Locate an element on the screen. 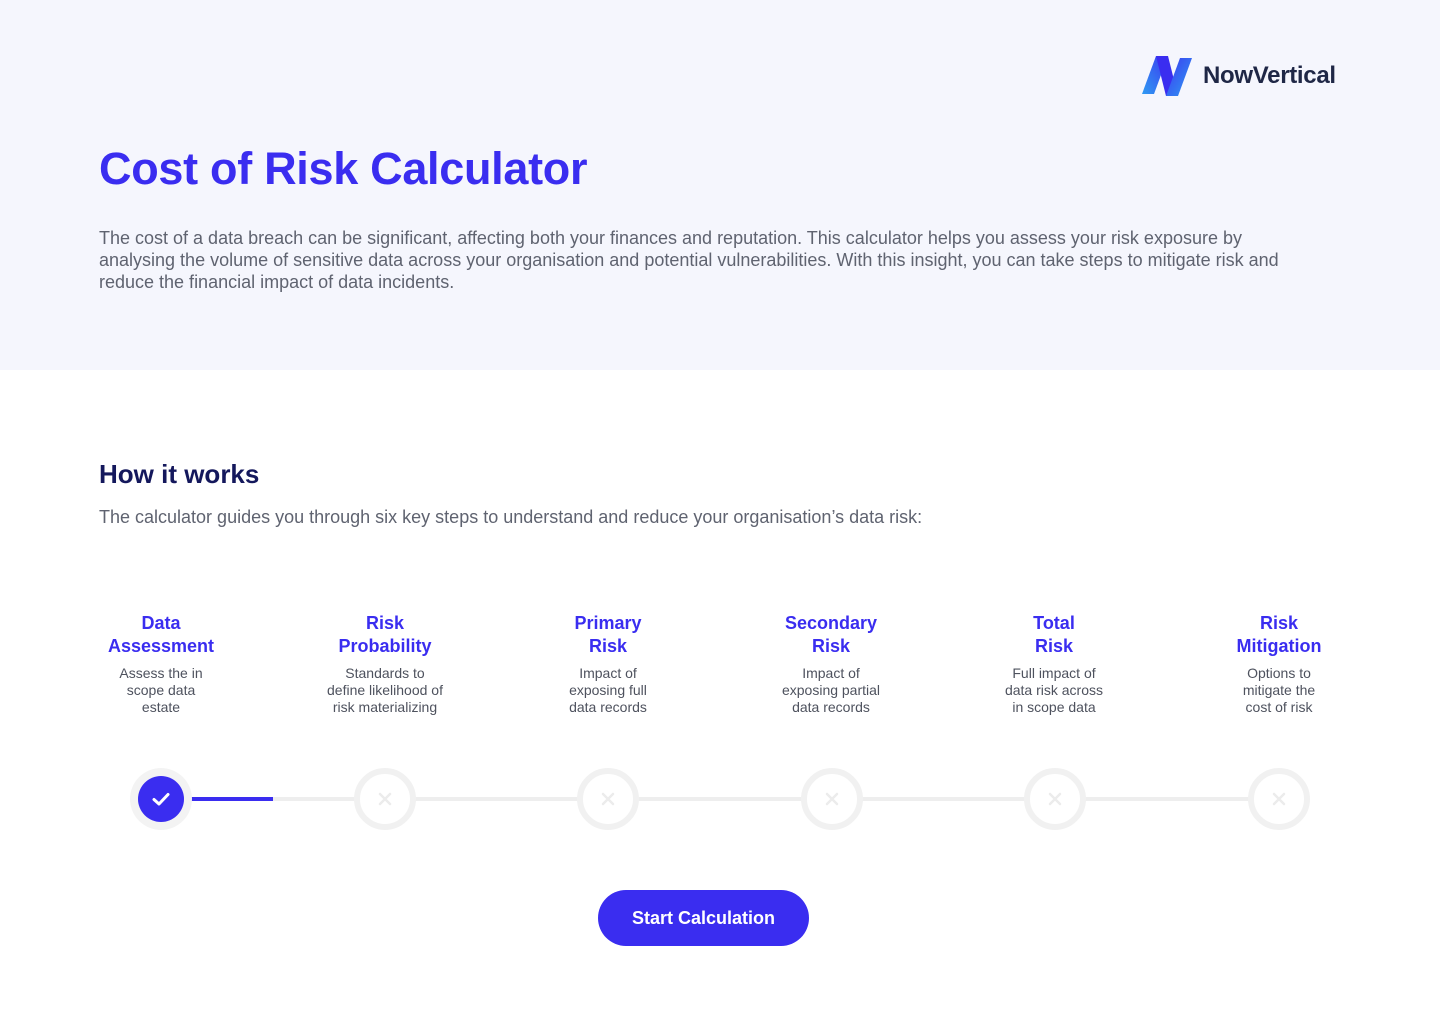  step-node-primary-risk is located at coordinates (608, 799).